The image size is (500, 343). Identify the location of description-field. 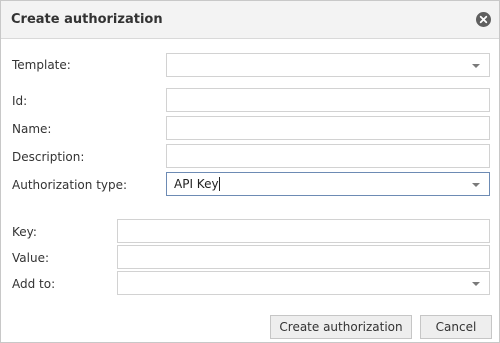
(328, 156).